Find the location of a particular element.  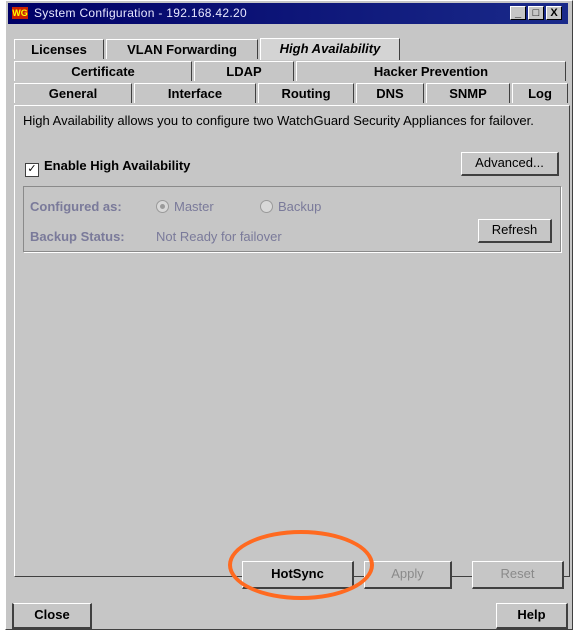

radio-backup-option: Backup is located at coordinates (290, 206).